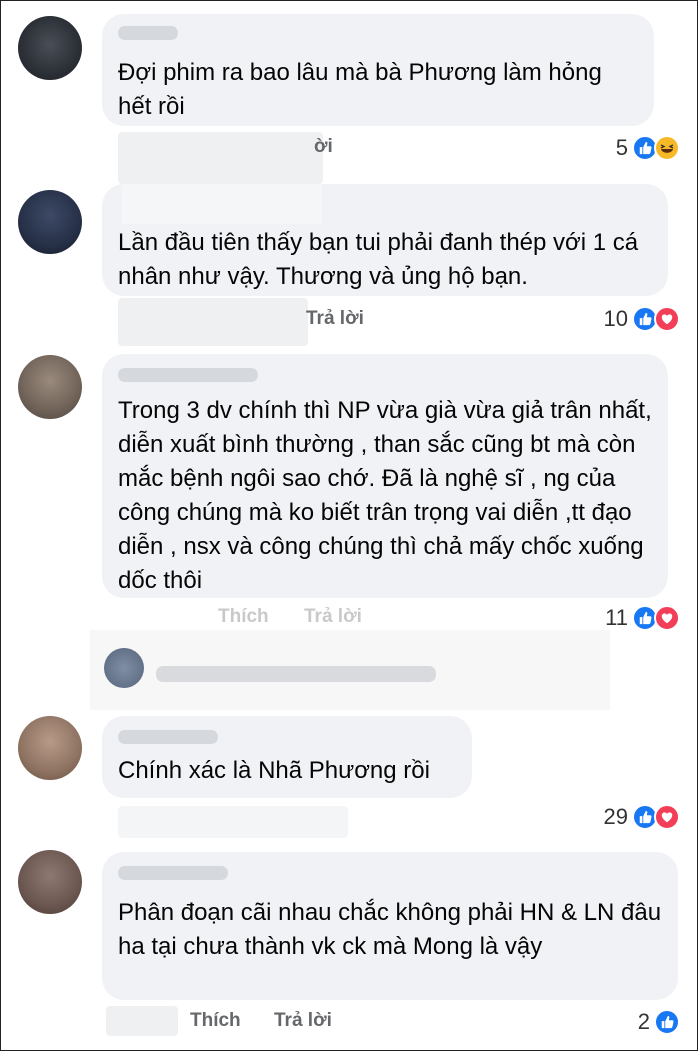  What do you see at coordinates (667, 148) in the screenshot?
I see `haha-icon` at bounding box center [667, 148].